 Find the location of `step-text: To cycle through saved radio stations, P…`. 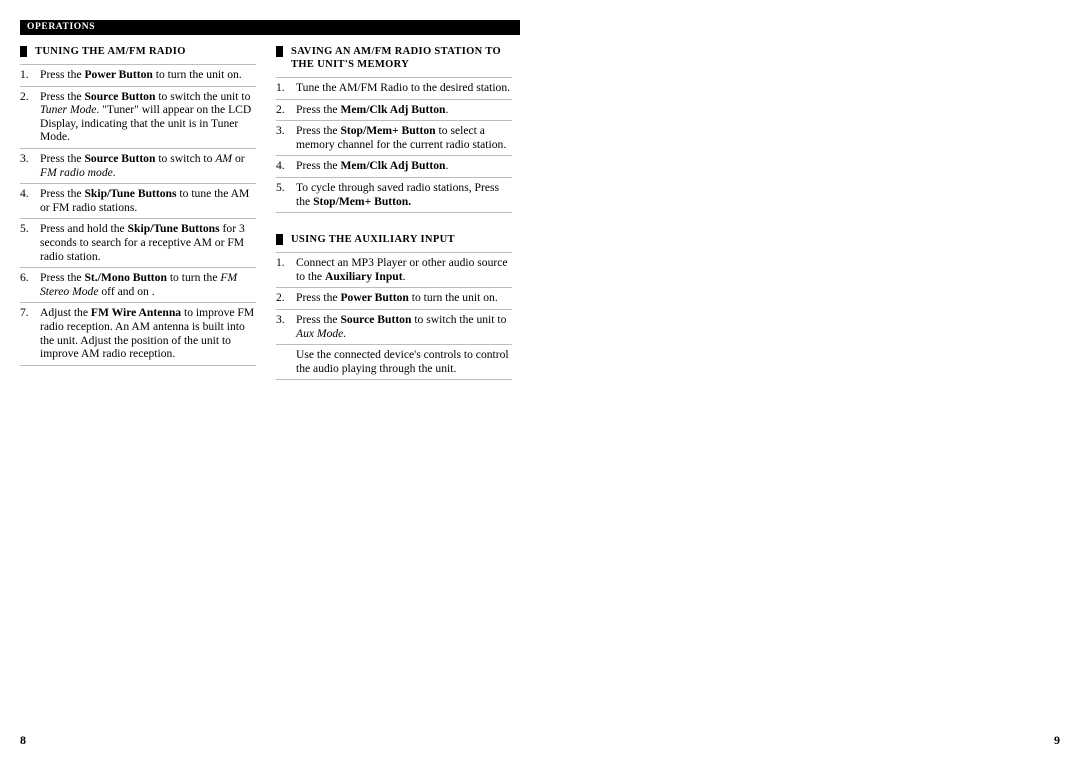

step-text: To cycle through saved radio stations, P… is located at coordinates (398, 194).